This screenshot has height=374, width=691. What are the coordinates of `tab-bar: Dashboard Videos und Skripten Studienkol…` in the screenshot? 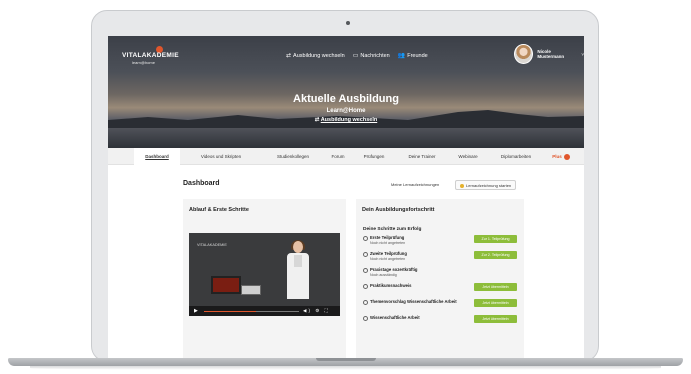 It's located at (346, 156).